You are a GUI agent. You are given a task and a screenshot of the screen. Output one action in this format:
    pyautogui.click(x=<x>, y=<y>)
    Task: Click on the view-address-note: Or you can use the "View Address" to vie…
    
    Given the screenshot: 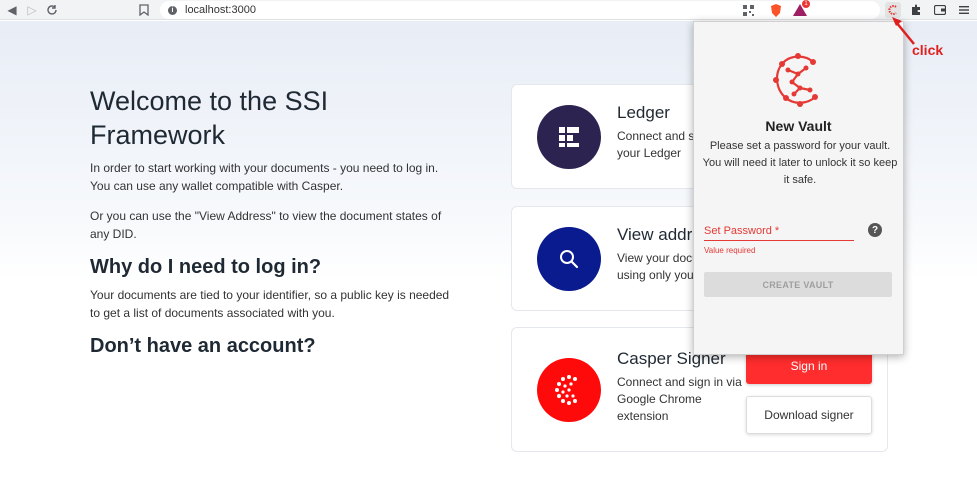 What is the action you would take?
    pyautogui.click(x=266, y=225)
    